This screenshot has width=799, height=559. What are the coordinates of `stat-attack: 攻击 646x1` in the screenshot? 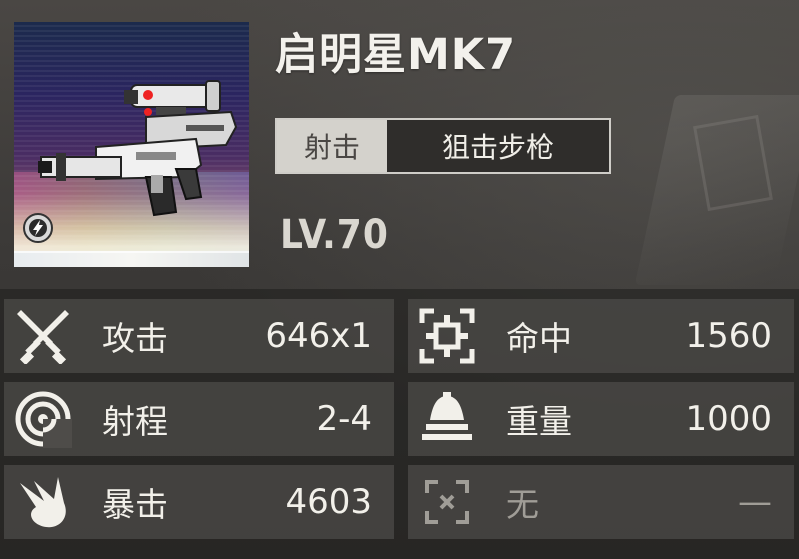 It's located at (199, 336).